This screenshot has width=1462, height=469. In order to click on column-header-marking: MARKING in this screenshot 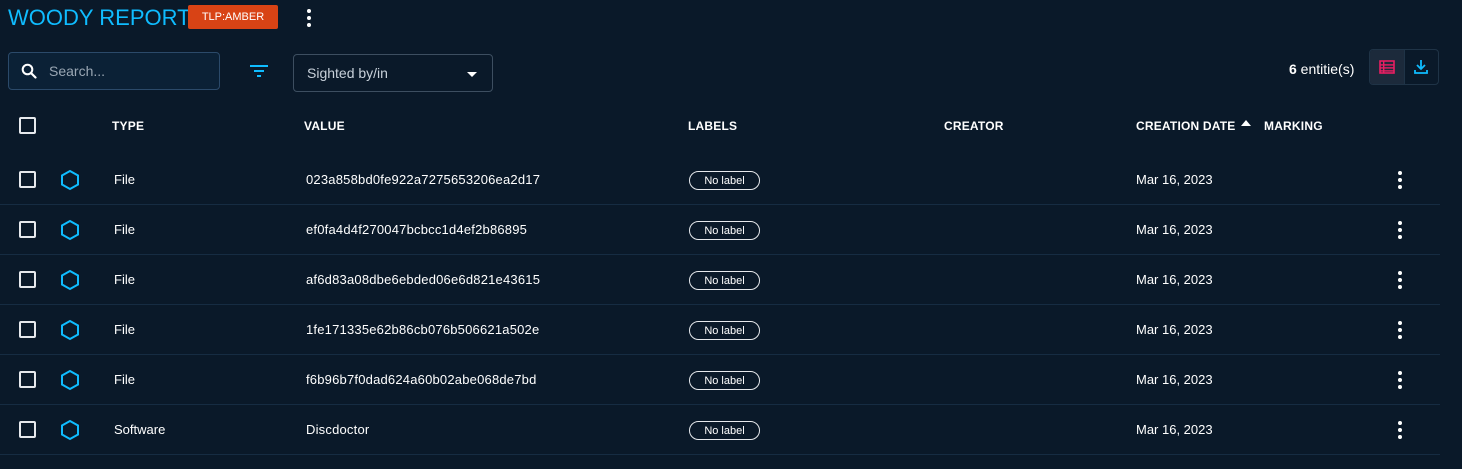, I will do `click(1293, 126)`.